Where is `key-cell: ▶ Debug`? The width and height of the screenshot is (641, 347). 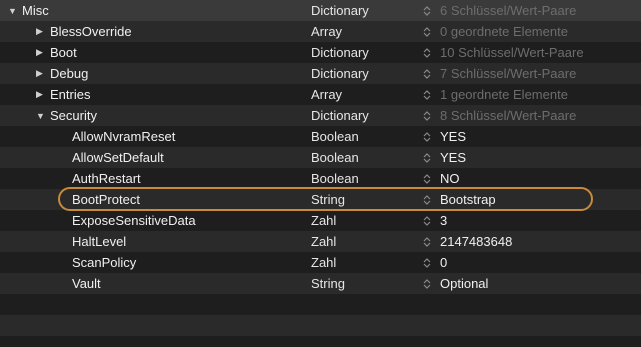 key-cell: ▶ Debug is located at coordinates (170, 73).